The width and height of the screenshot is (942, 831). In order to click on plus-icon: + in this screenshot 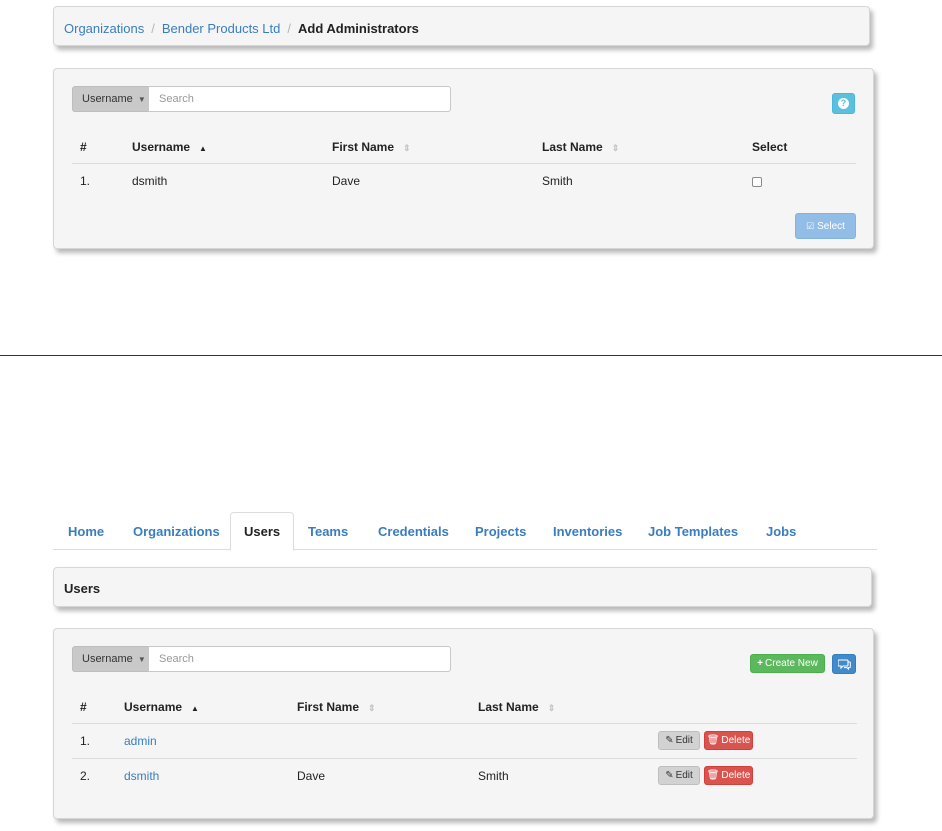, I will do `click(760, 663)`.